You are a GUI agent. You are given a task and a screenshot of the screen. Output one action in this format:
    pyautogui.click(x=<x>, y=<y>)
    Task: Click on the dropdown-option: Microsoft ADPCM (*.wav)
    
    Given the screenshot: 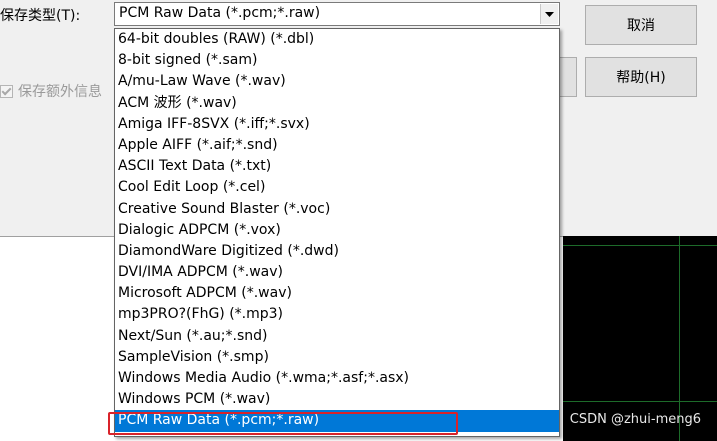 What is the action you would take?
    pyautogui.click(x=337, y=293)
    